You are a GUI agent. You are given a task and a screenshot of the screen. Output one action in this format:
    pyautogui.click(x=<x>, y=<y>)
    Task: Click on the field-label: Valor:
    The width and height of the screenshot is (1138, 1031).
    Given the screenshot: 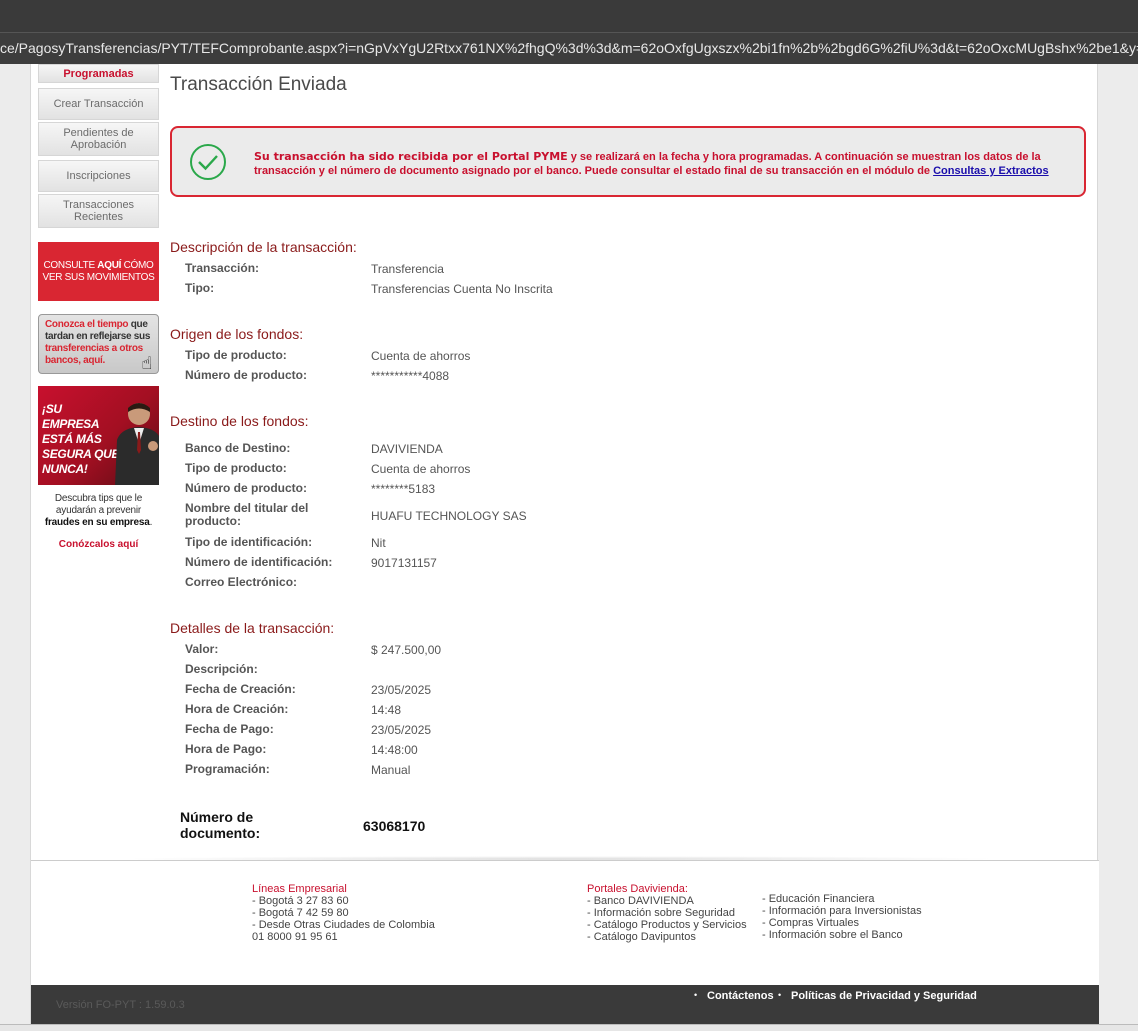 What is the action you would take?
    pyautogui.click(x=202, y=649)
    